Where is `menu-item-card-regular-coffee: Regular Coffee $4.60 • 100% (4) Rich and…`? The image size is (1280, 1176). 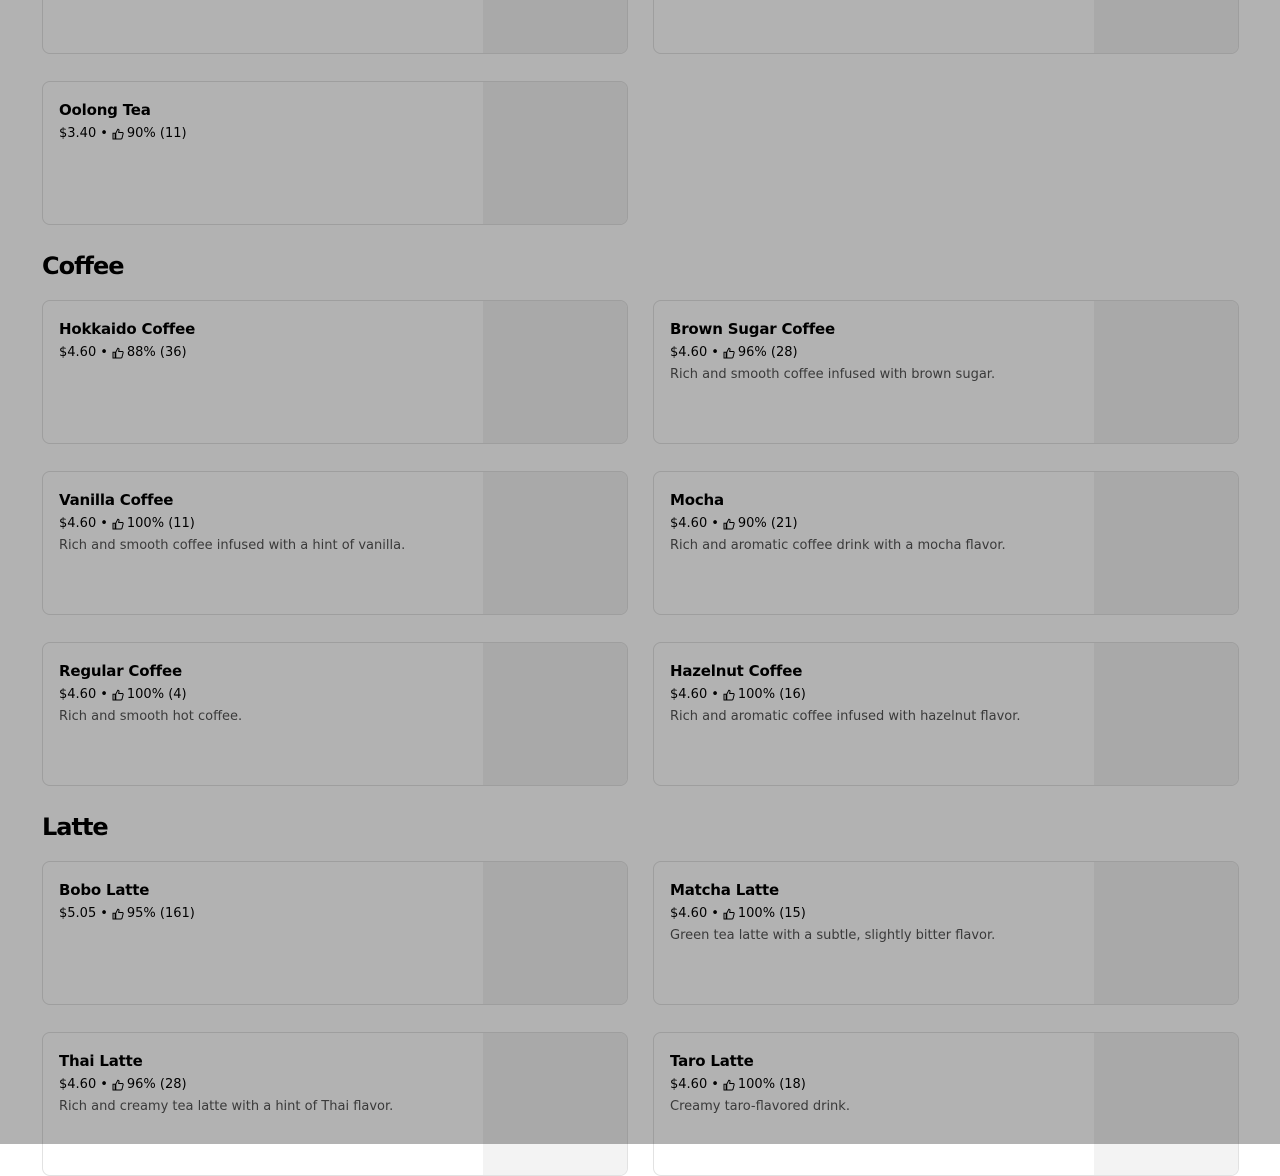 menu-item-card-regular-coffee: Regular Coffee $4.60 • 100% (4) Rich and… is located at coordinates (335, 714).